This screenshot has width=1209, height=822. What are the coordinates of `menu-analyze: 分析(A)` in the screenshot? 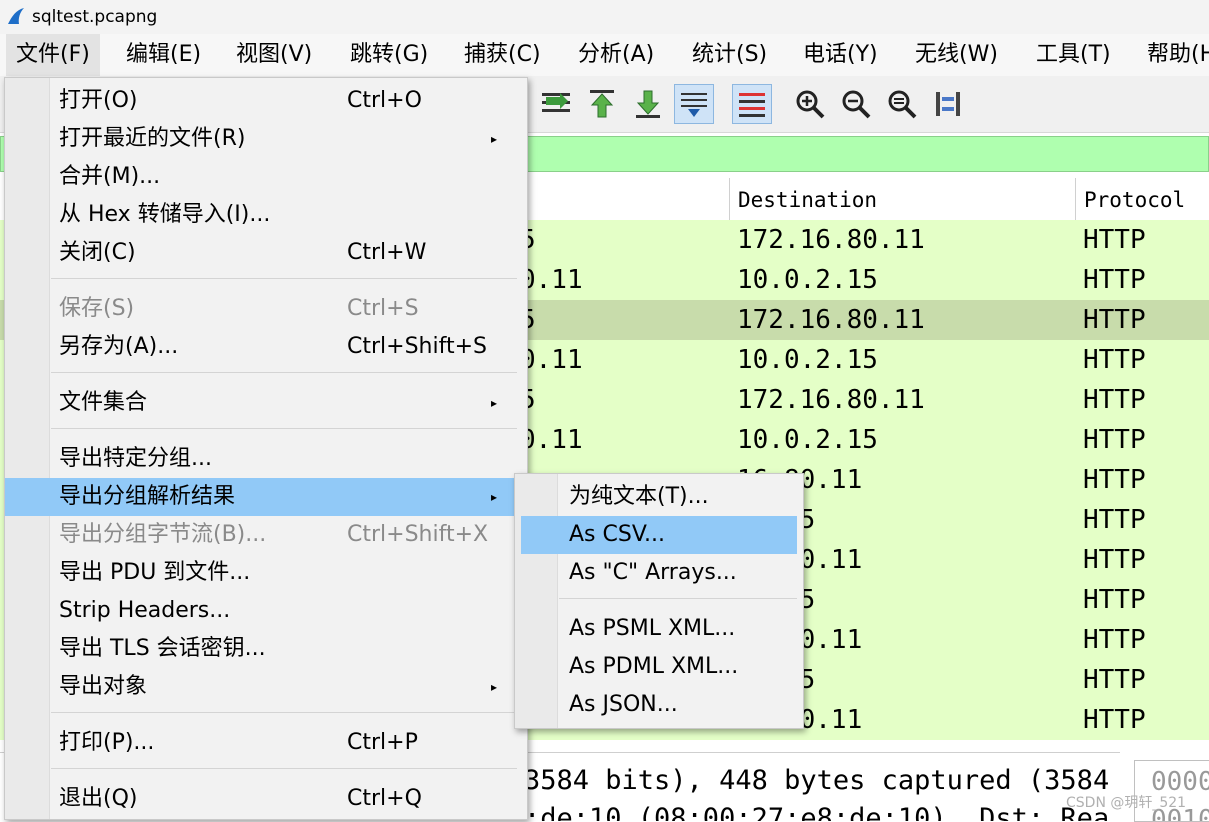 It's located at (616, 55).